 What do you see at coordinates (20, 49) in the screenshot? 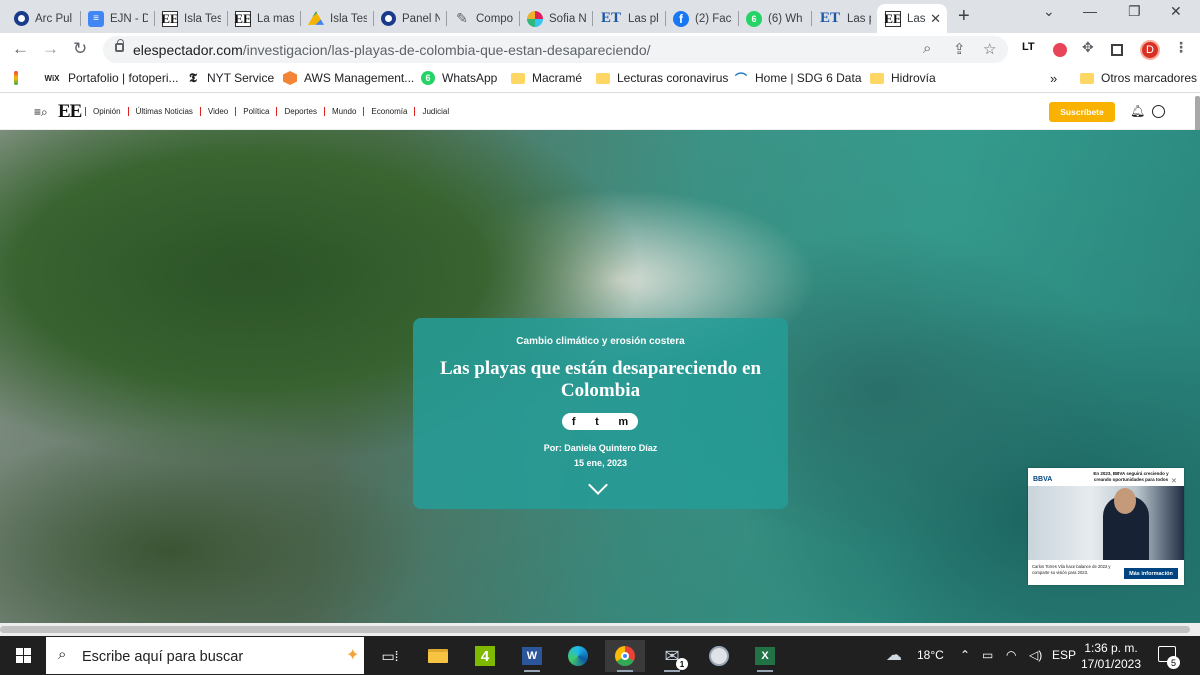
I see `back-arrow-icon: ←` at bounding box center [20, 49].